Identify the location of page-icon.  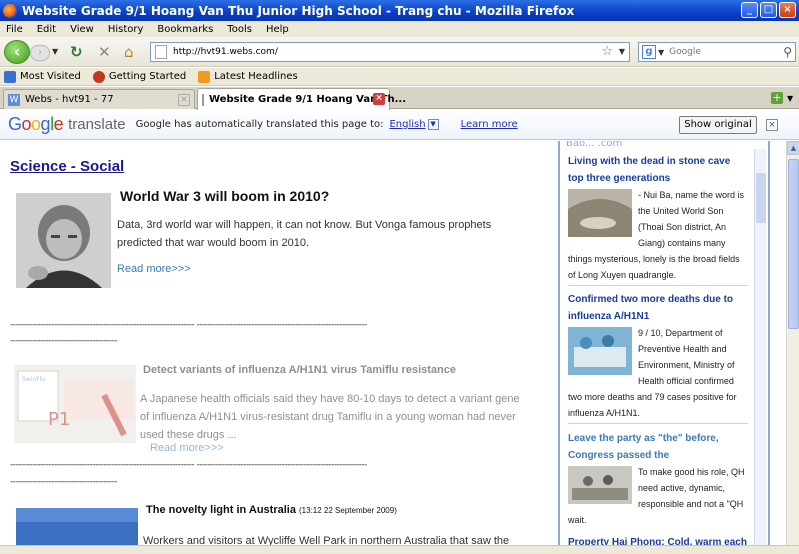
(161, 52).